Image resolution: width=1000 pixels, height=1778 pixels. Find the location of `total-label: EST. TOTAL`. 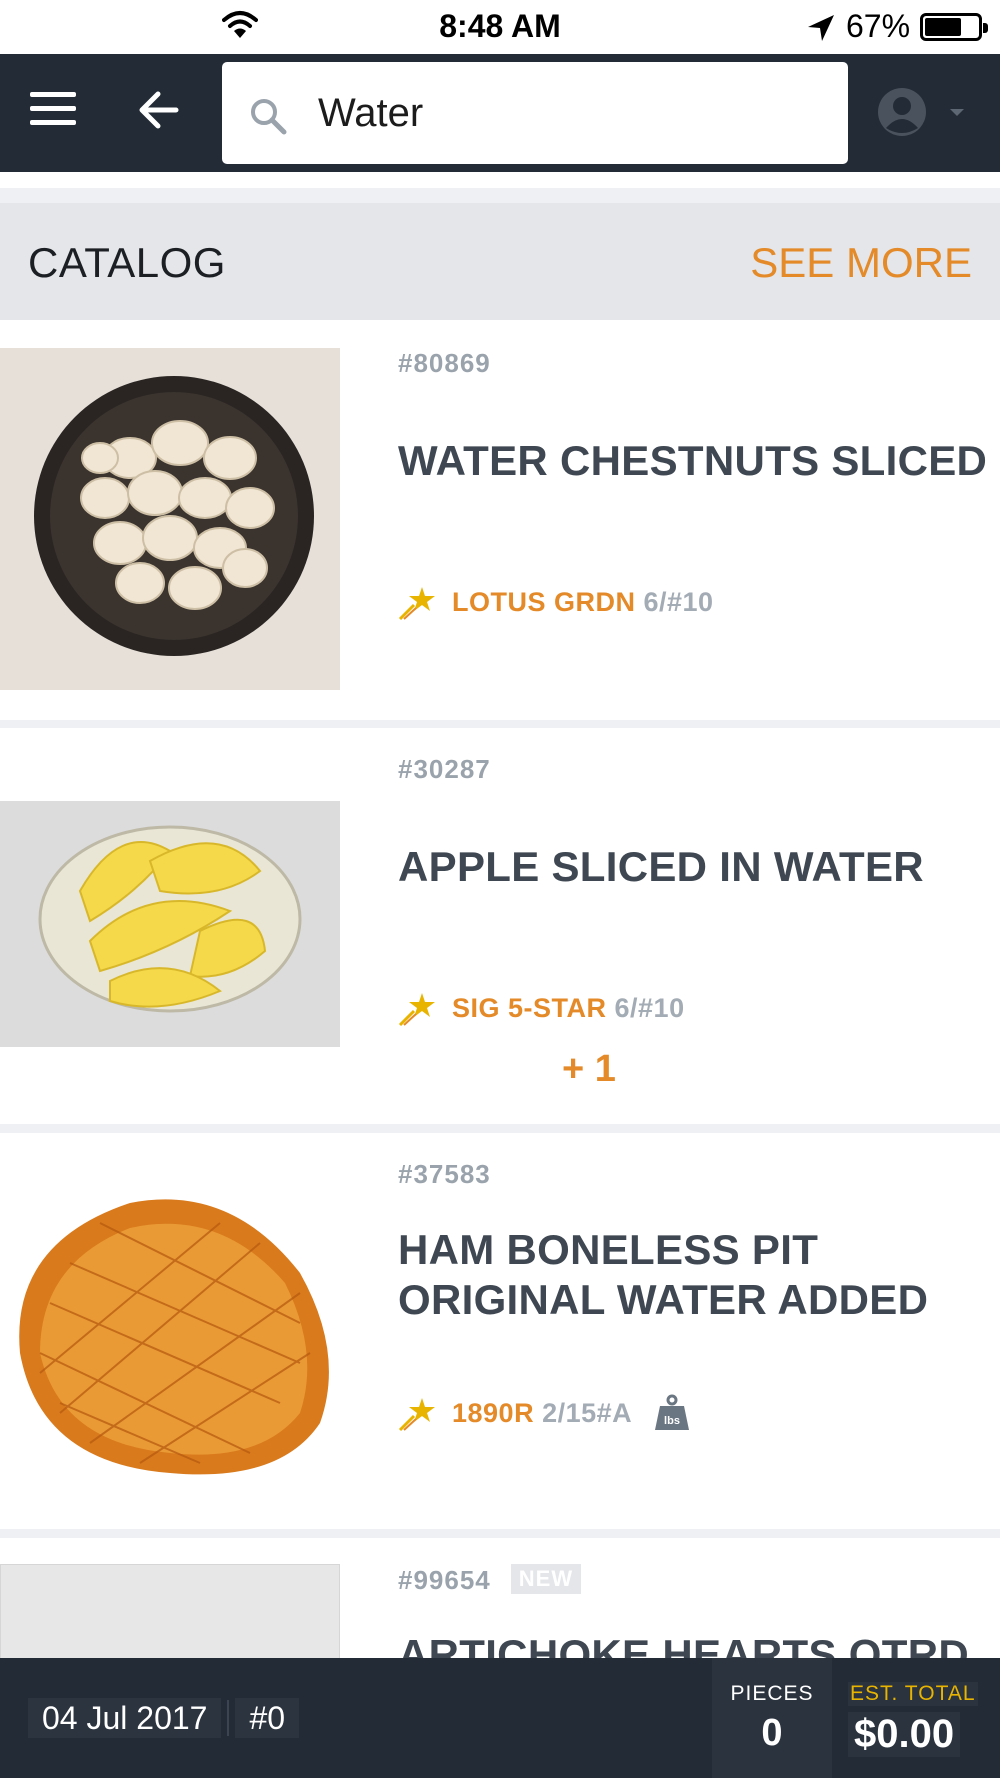

total-label: EST. TOTAL is located at coordinates (913, 1694).